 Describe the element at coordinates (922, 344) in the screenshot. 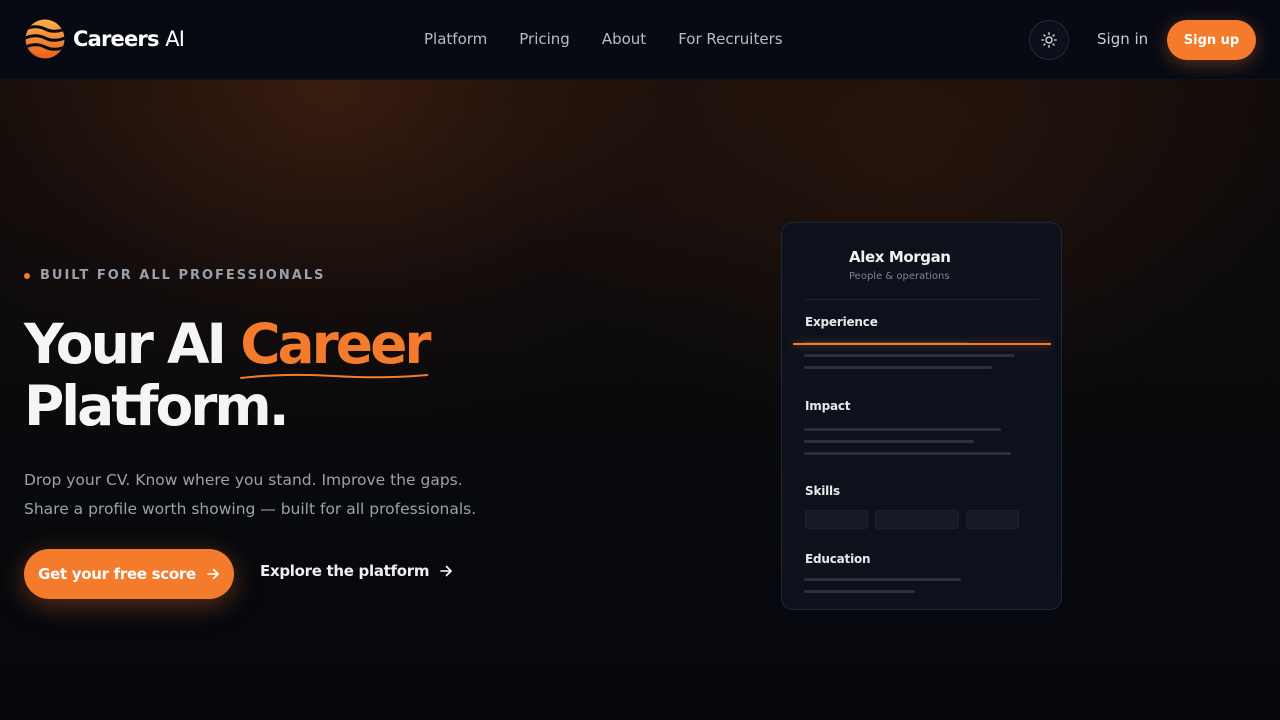

I see `scan-line` at that location.